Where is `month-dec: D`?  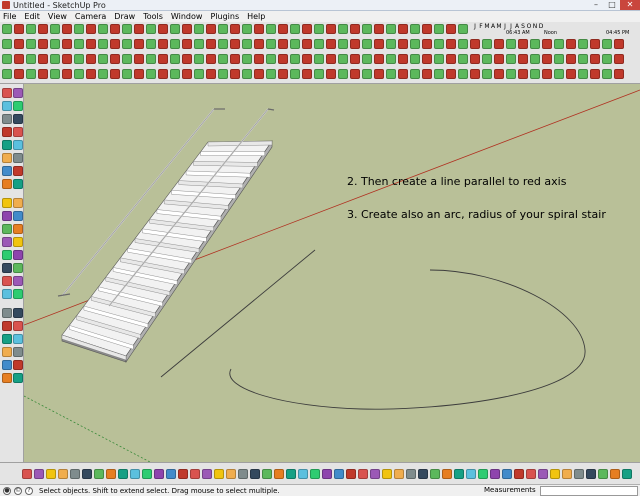
month-dec: D is located at coordinates (541, 26).